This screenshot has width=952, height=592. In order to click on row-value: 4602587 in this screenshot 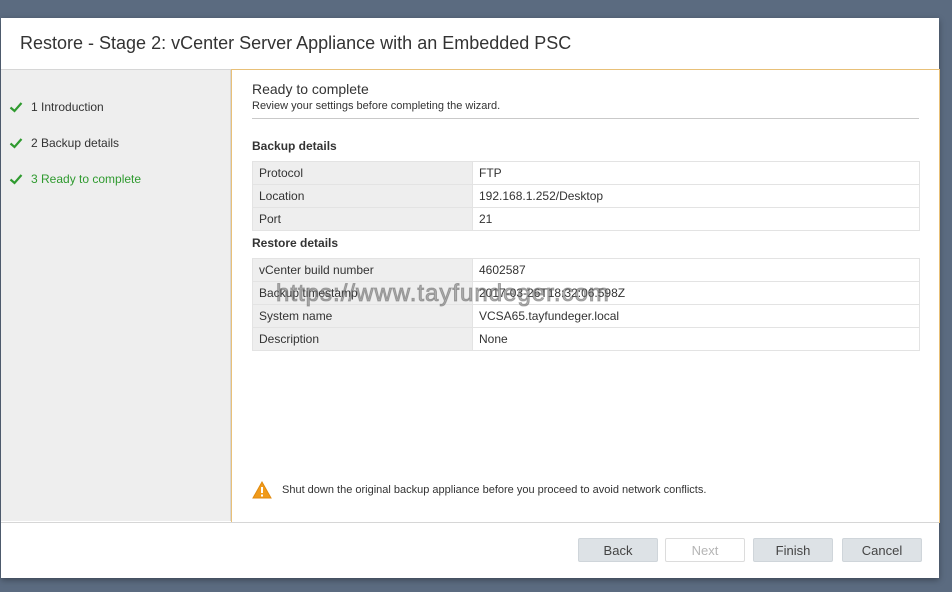, I will do `click(696, 270)`.